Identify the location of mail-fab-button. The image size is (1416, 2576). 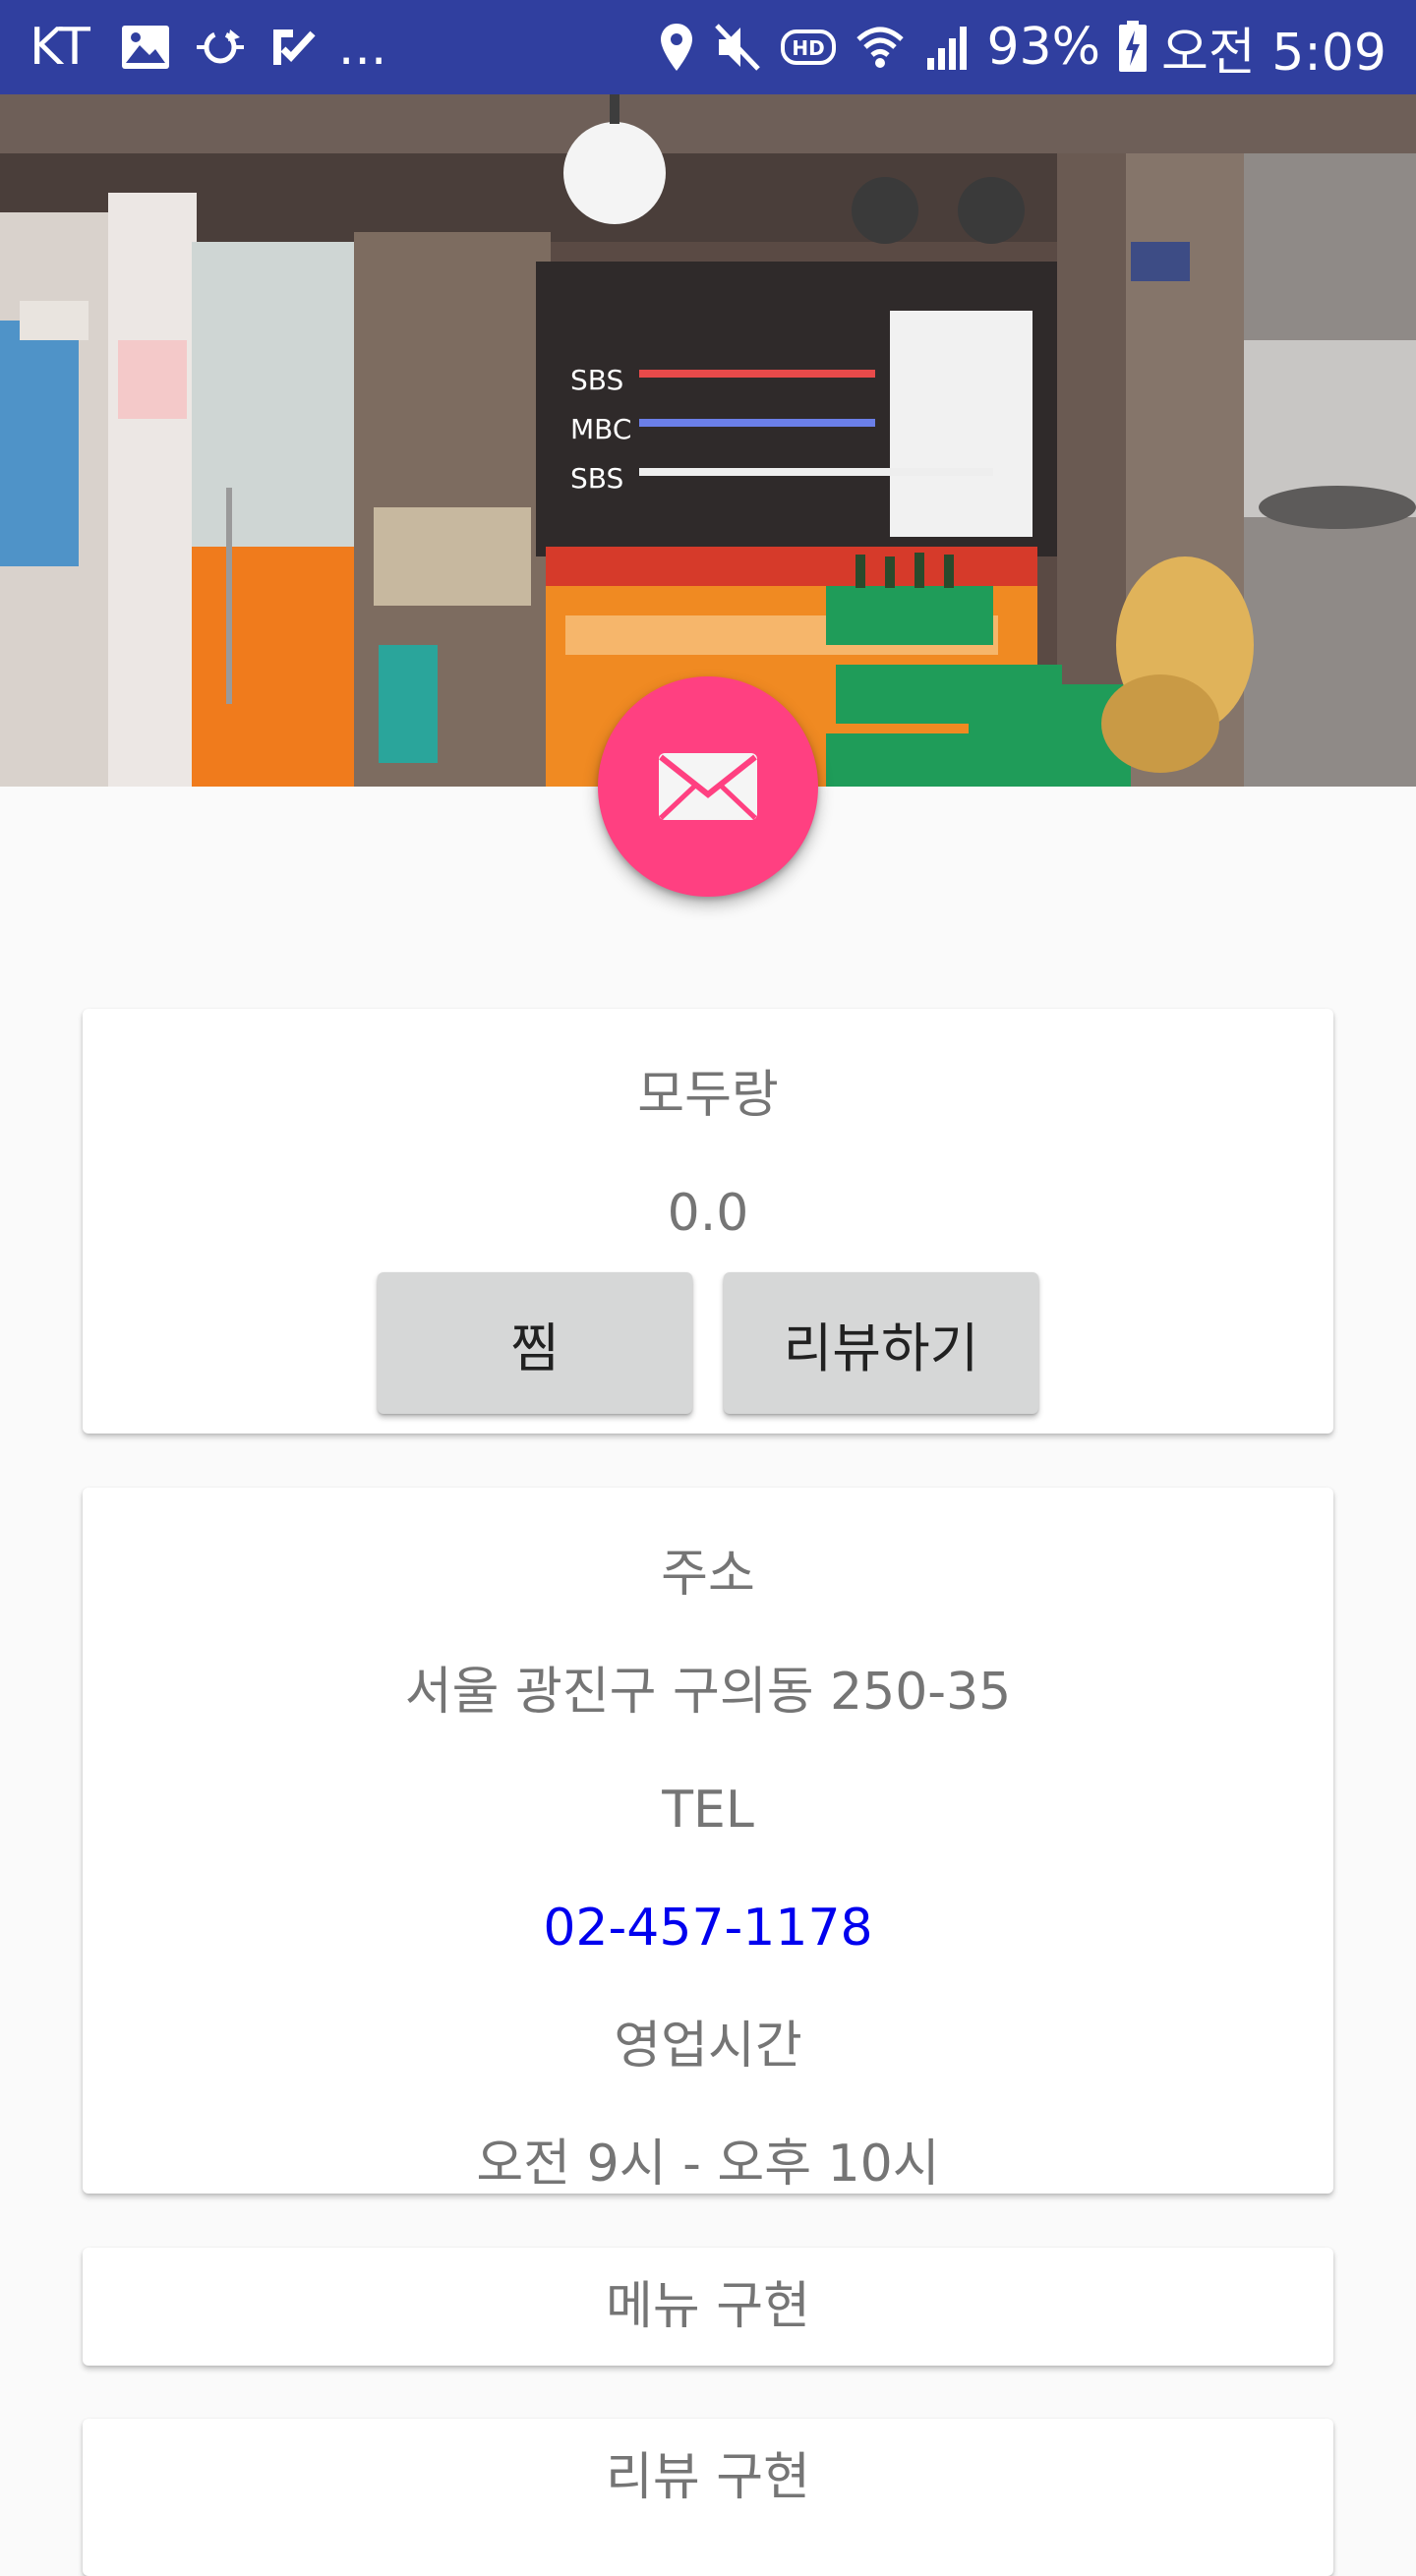
(708, 786).